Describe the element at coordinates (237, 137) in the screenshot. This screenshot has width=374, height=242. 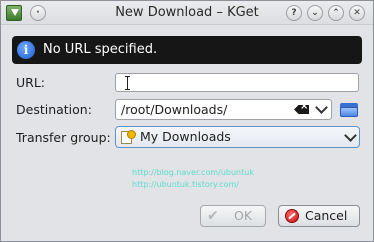
I see `transfer-group-select: My Downloads` at that location.